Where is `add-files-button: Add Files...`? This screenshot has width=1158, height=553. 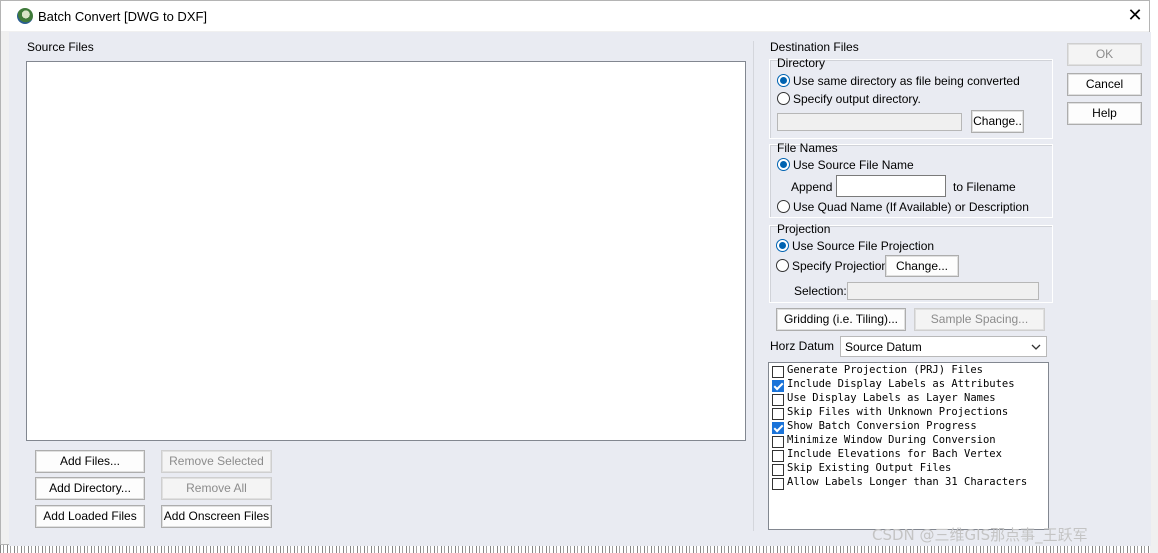
add-files-button: Add Files... is located at coordinates (90, 461).